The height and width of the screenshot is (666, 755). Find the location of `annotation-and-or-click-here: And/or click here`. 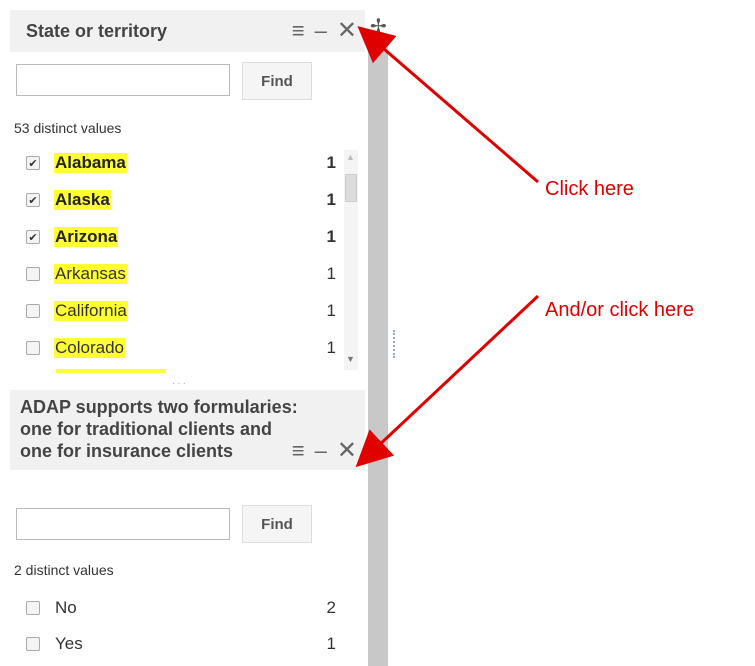

annotation-and-or-click-here: And/or click here is located at coordinates (619, 310).